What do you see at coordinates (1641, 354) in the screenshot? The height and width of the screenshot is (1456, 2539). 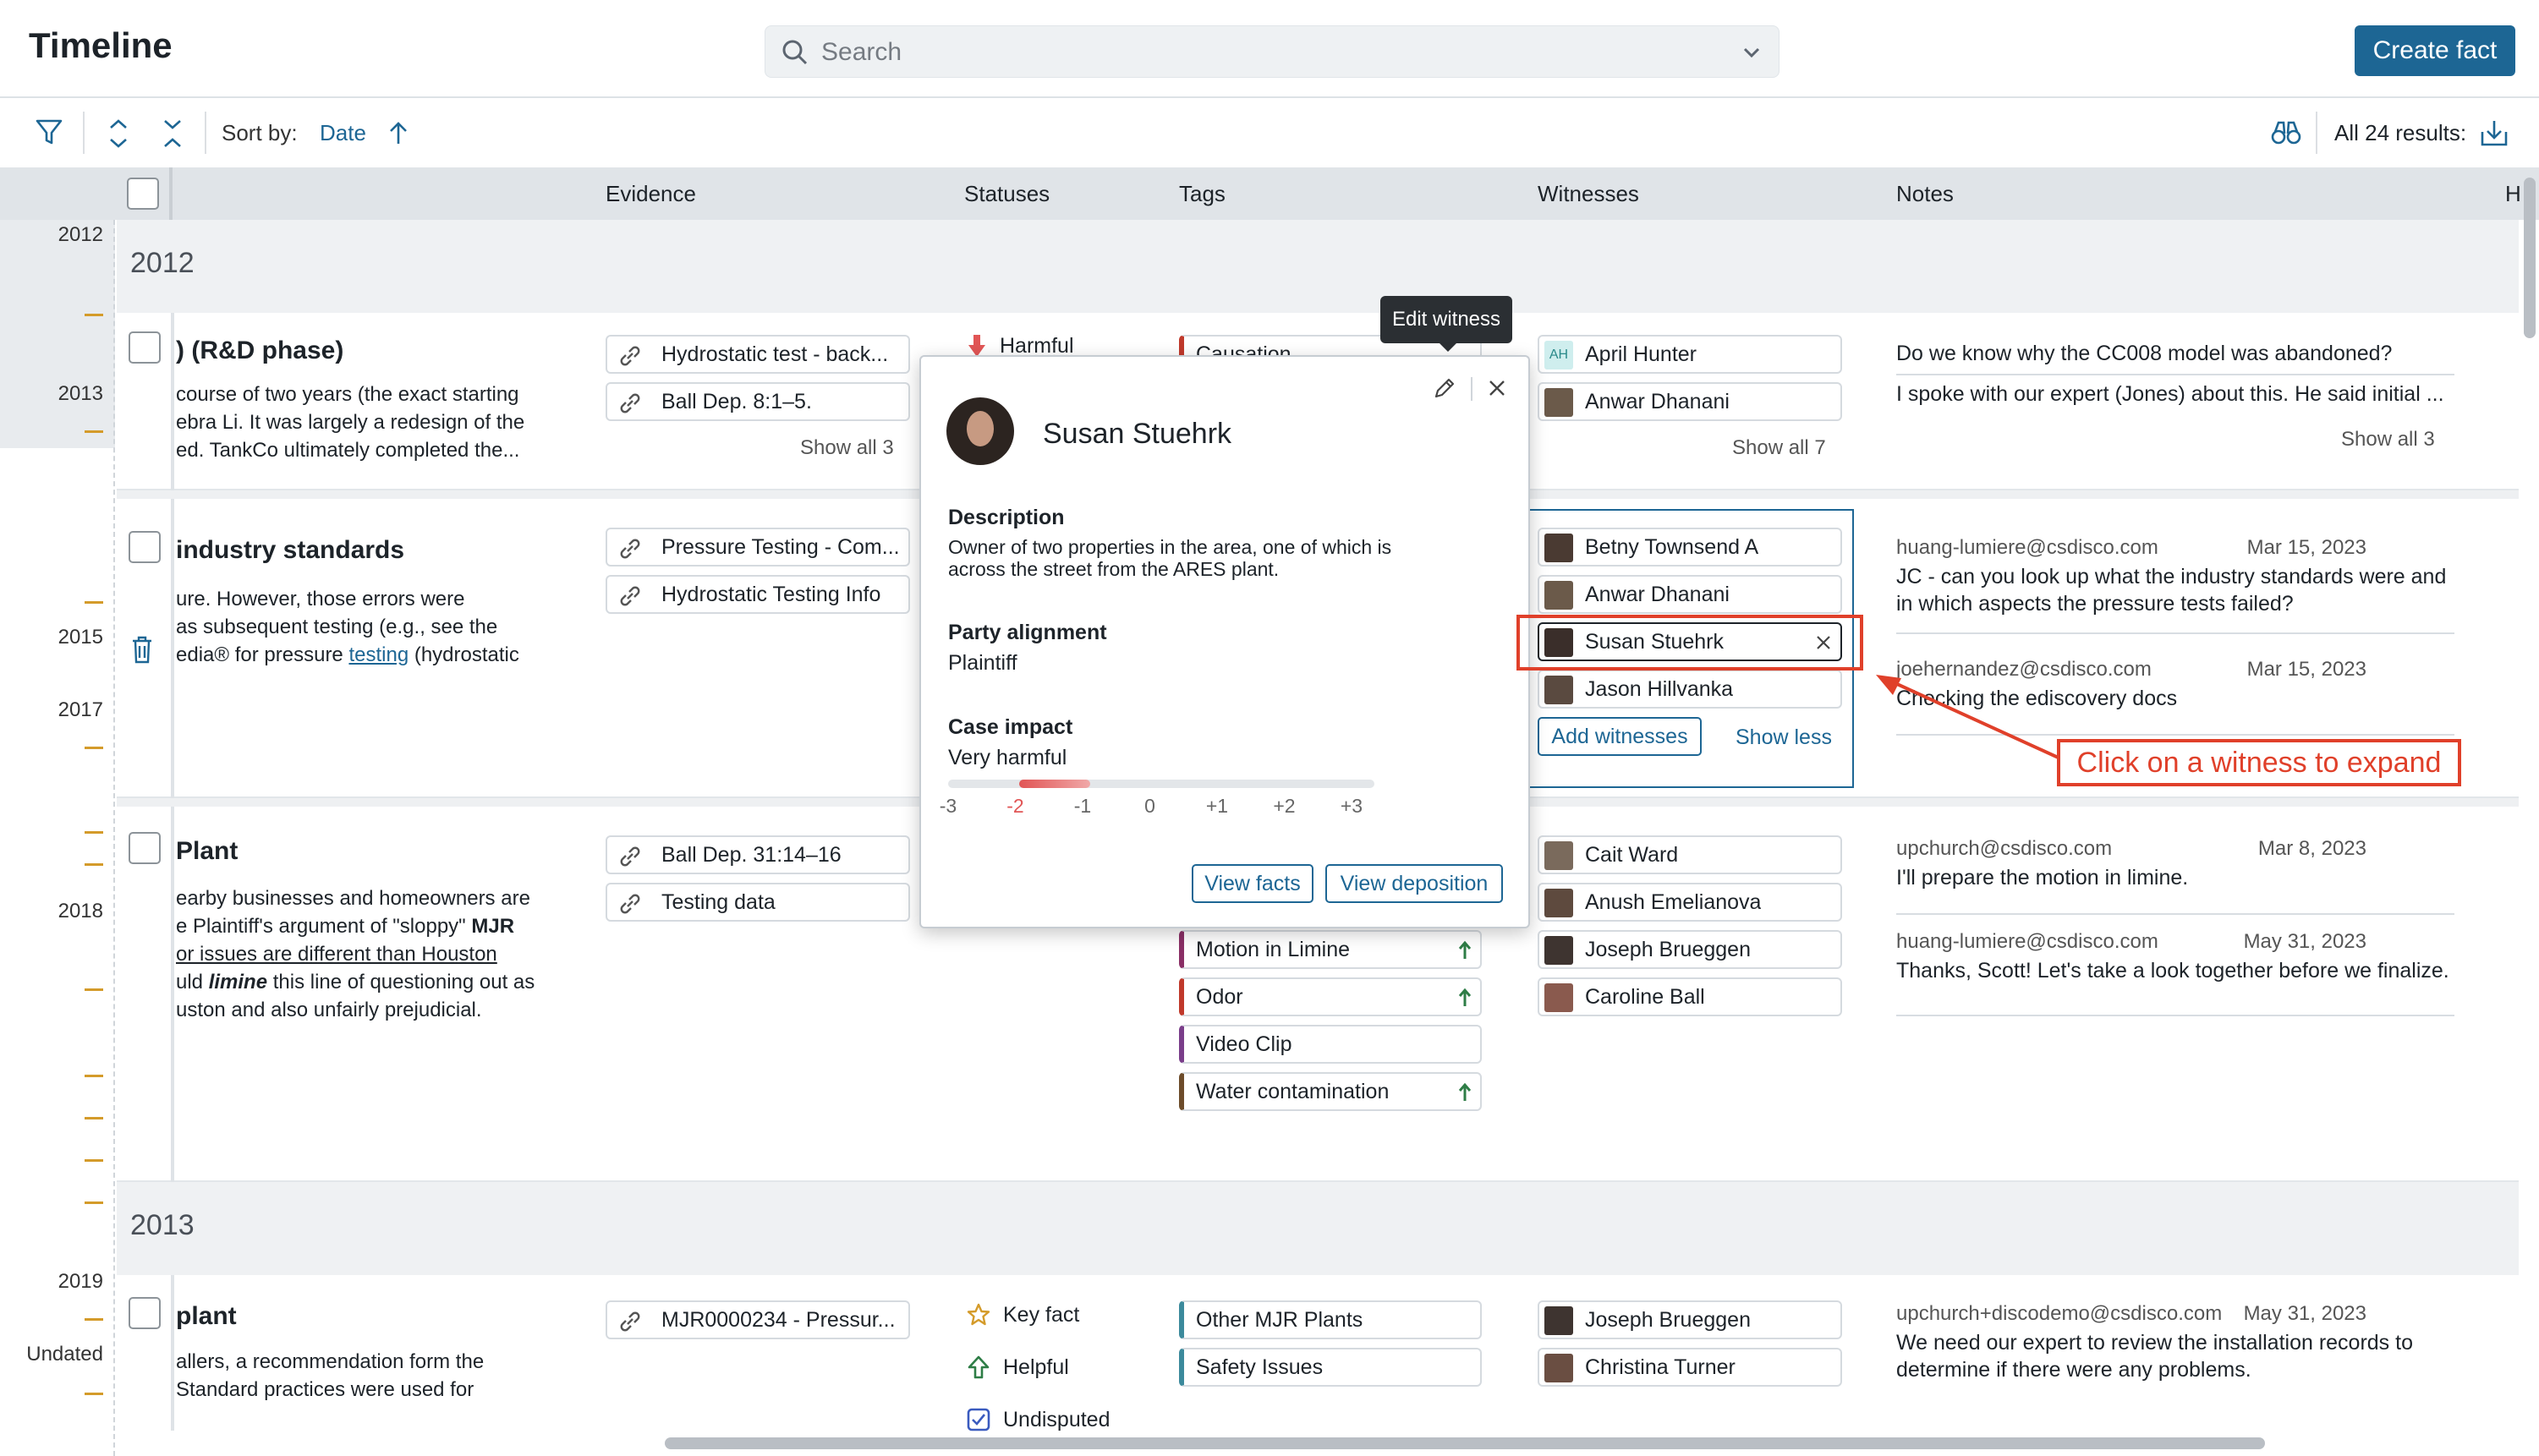 I see `witness-name: April Hunter` at bounding box center [1641, 354].